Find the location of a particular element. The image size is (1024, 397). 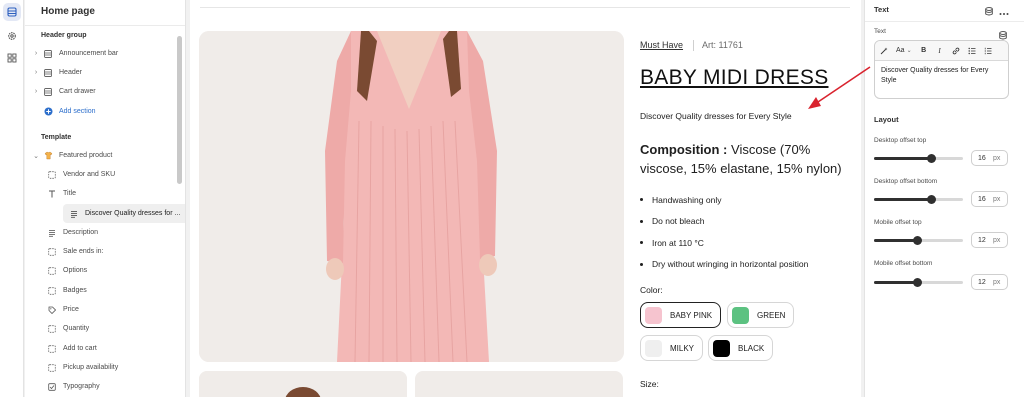

sidebar-item-label: Header is located at coordinates (70, 72).